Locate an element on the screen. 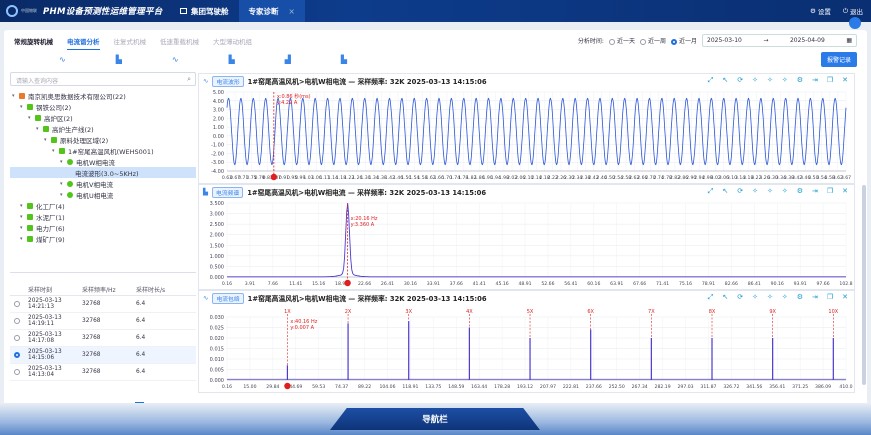 The width and height of the screenshot is (871, 435). waterfall-icon: ▙ is located at coordinates (344, 59).